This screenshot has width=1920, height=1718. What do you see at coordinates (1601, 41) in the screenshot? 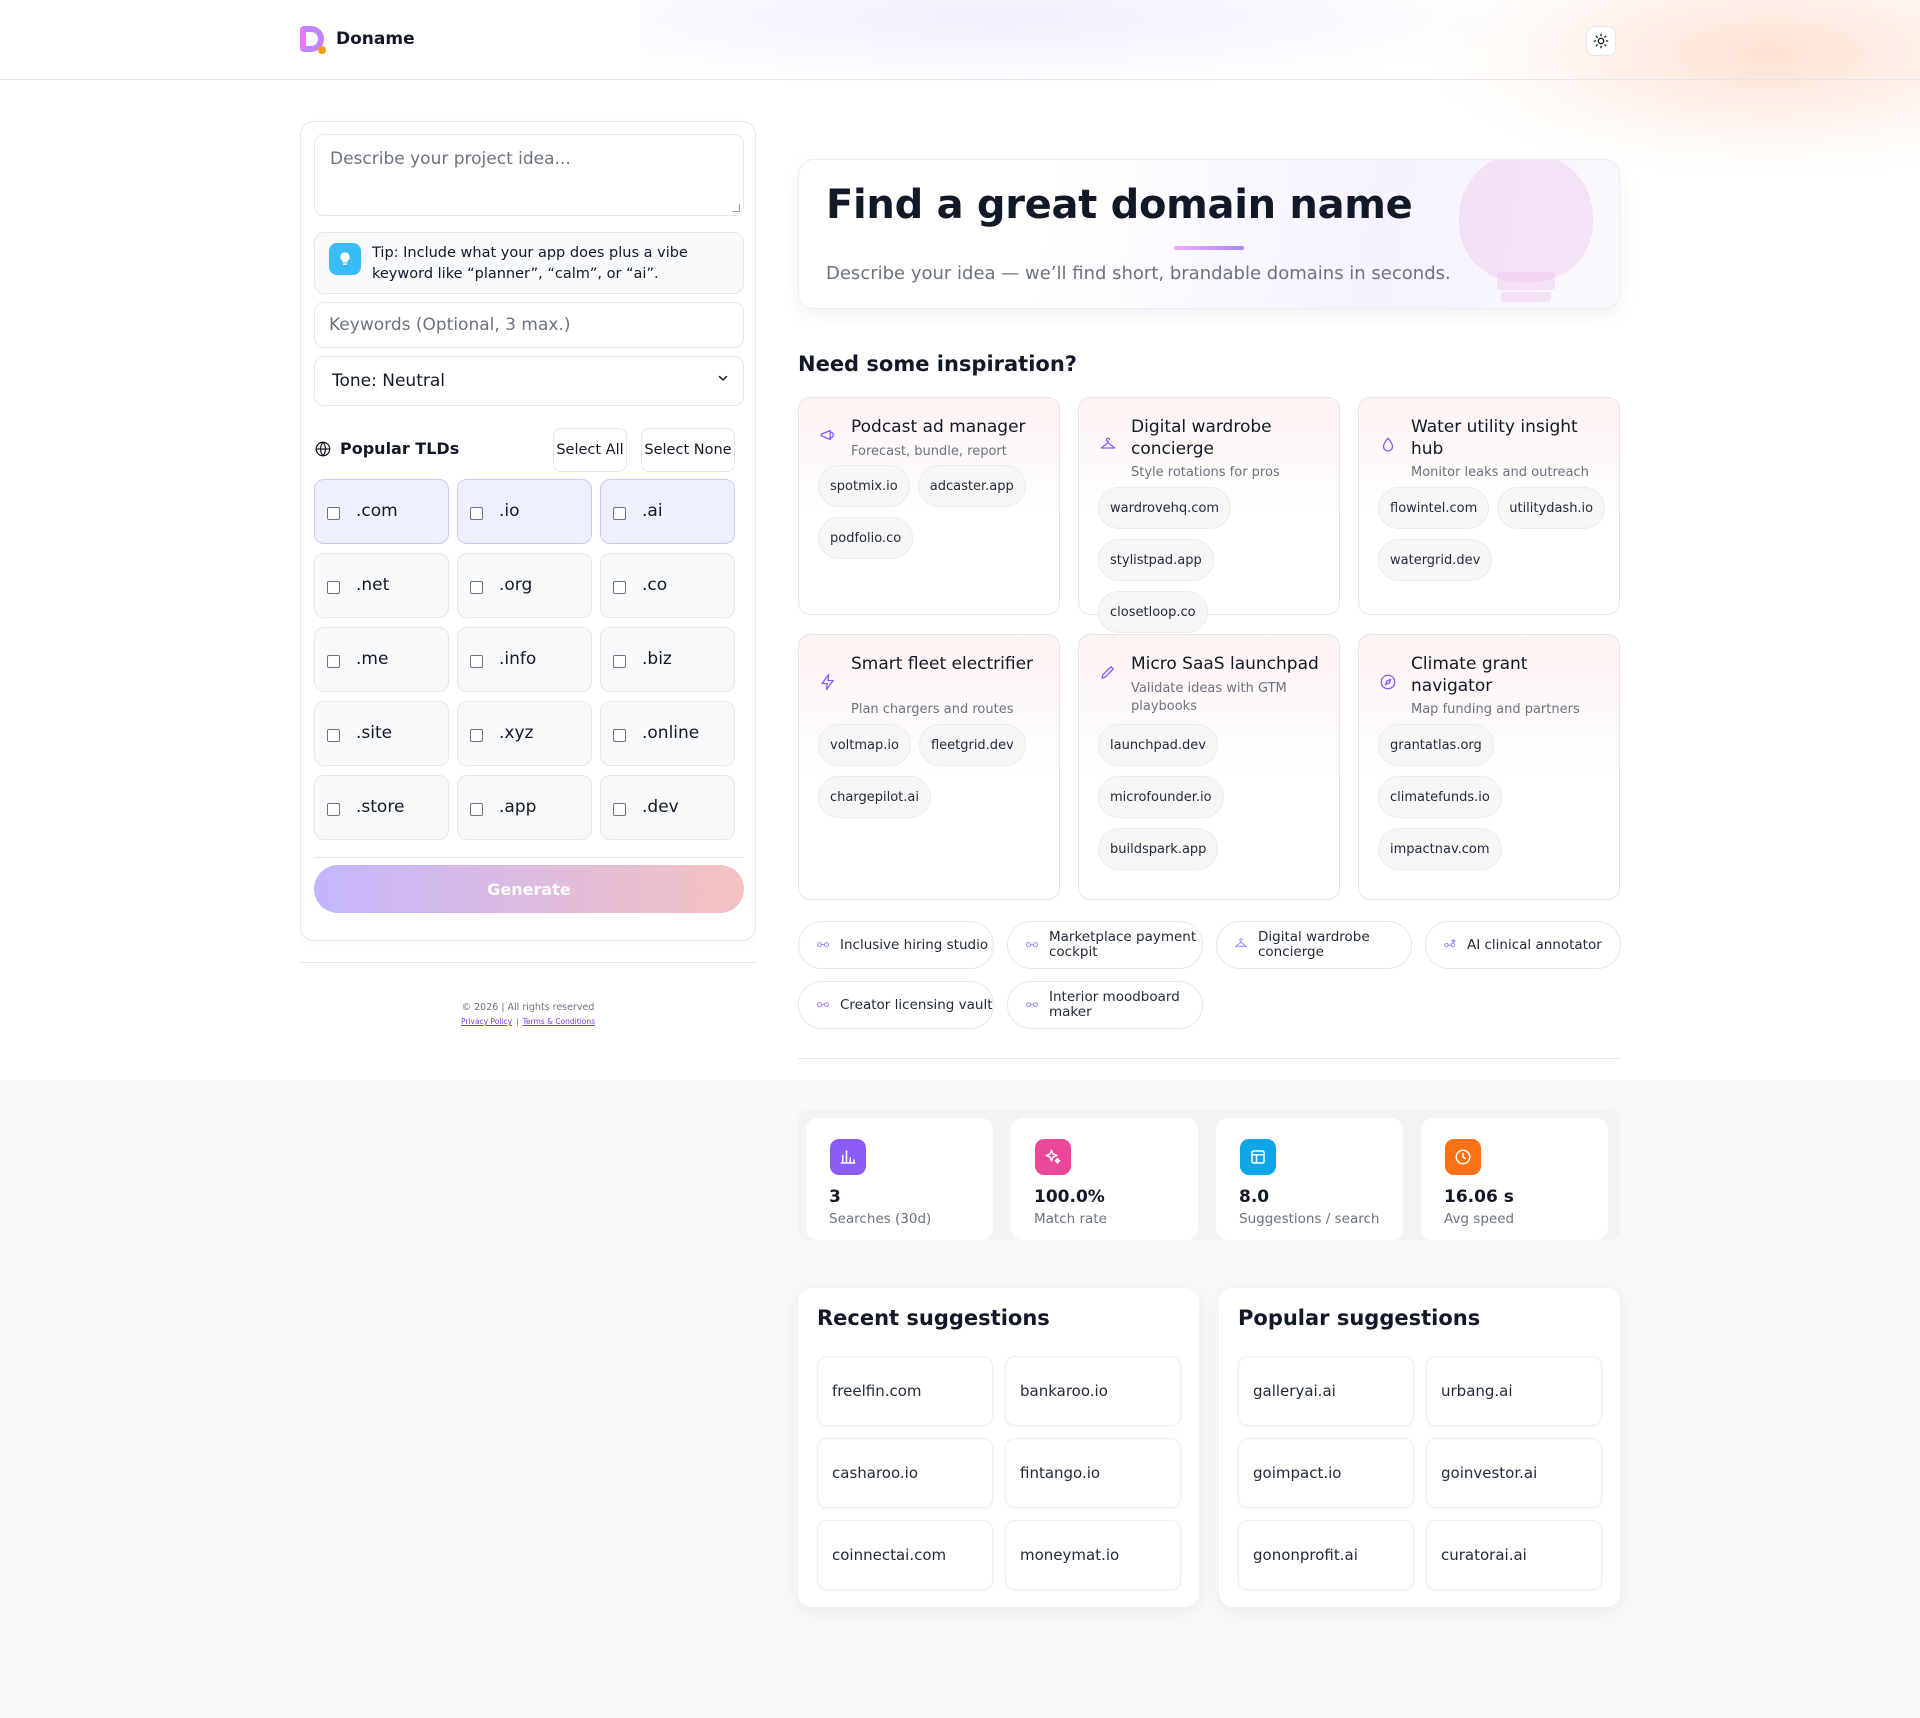
I see `theme-toggle-button` at bounding box center [1601, 41].